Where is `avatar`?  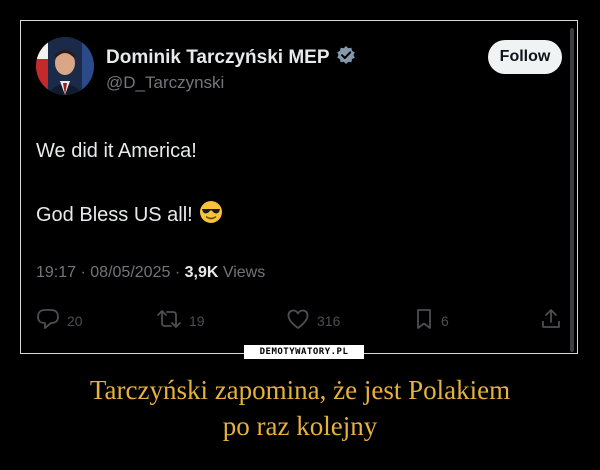
avatar is located at coordinates (65, 66).